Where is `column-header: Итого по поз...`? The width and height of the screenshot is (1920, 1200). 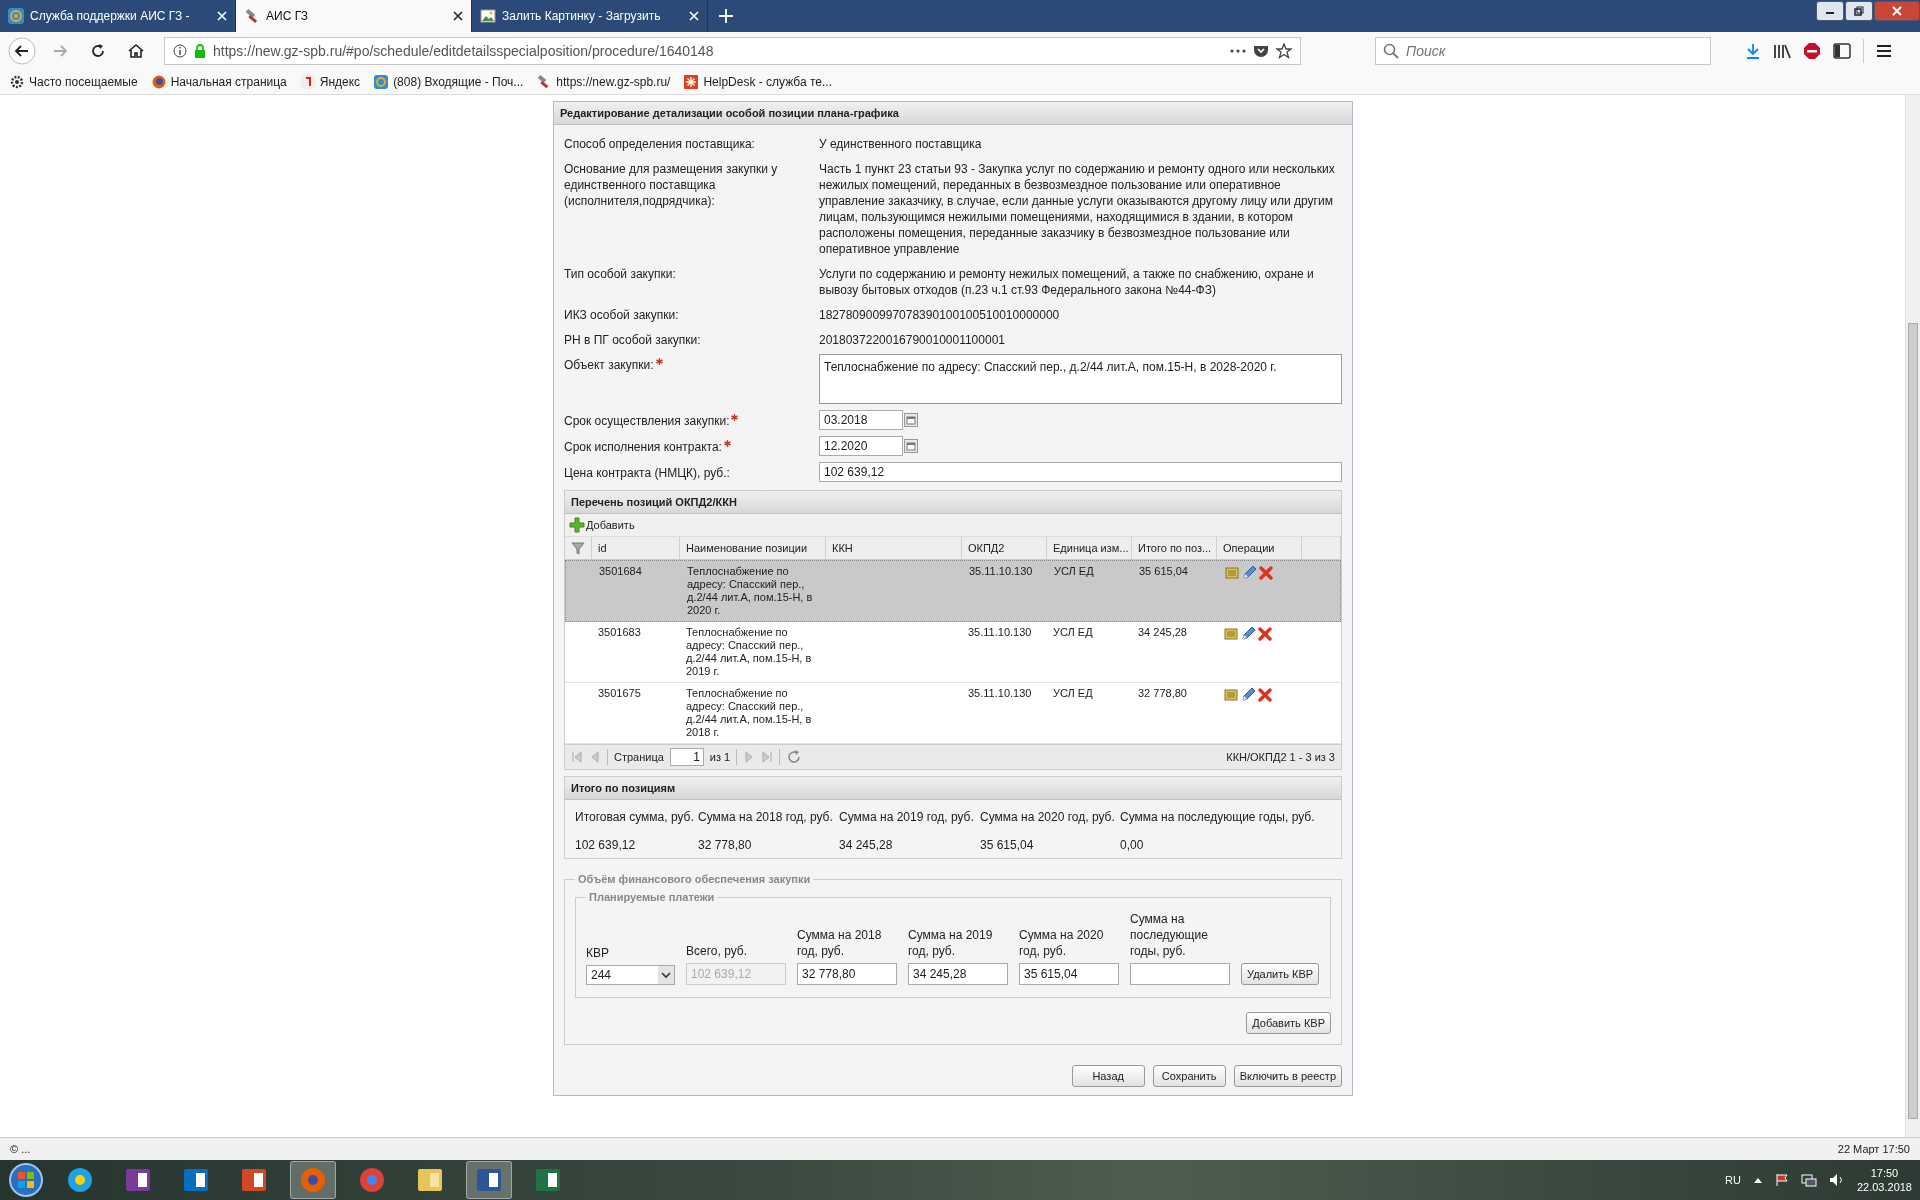
column-header: Итого по поз... is located at coordinates (1174, 548).